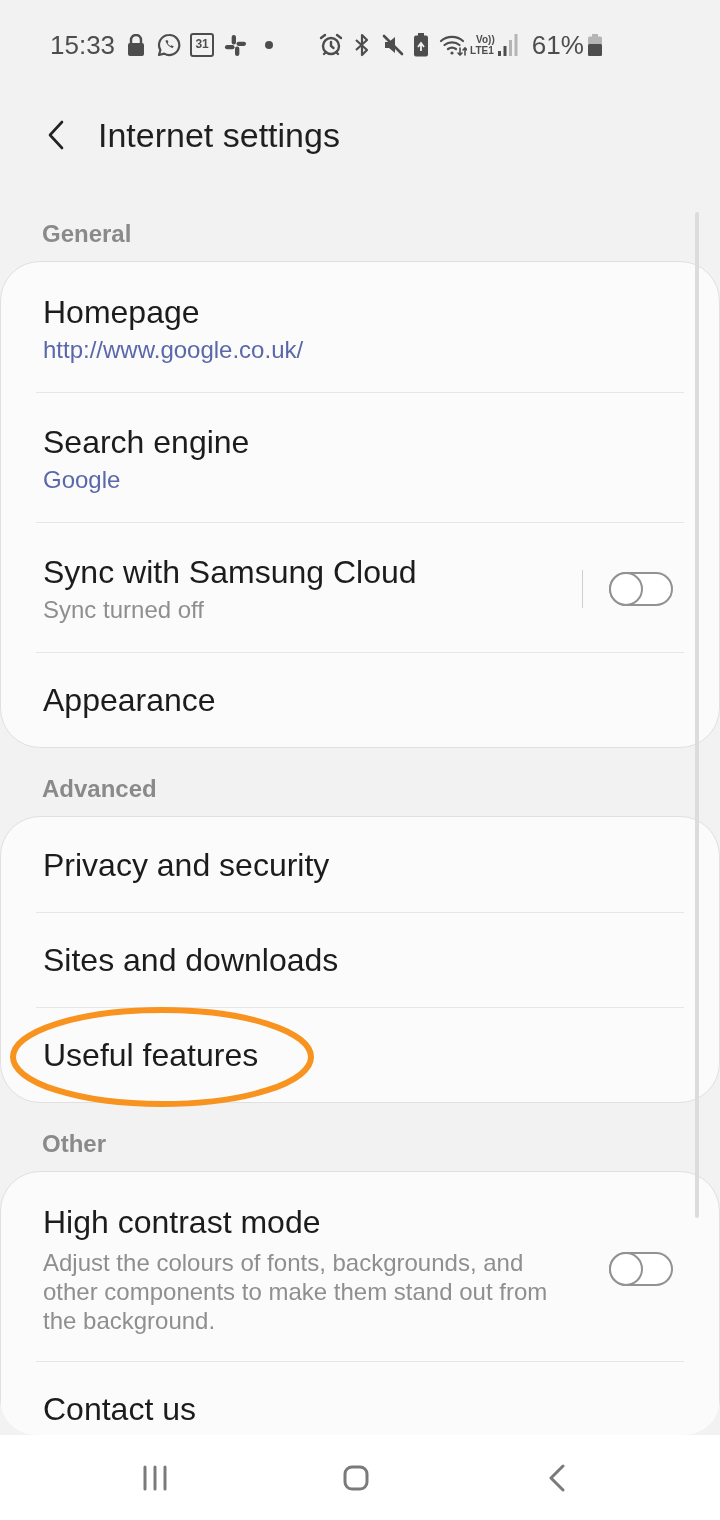 This screenshot has width=720, height=1520. Describe the element at coordinates (74, 1144) in the screenshot. I see `section-header: Other` at that location.